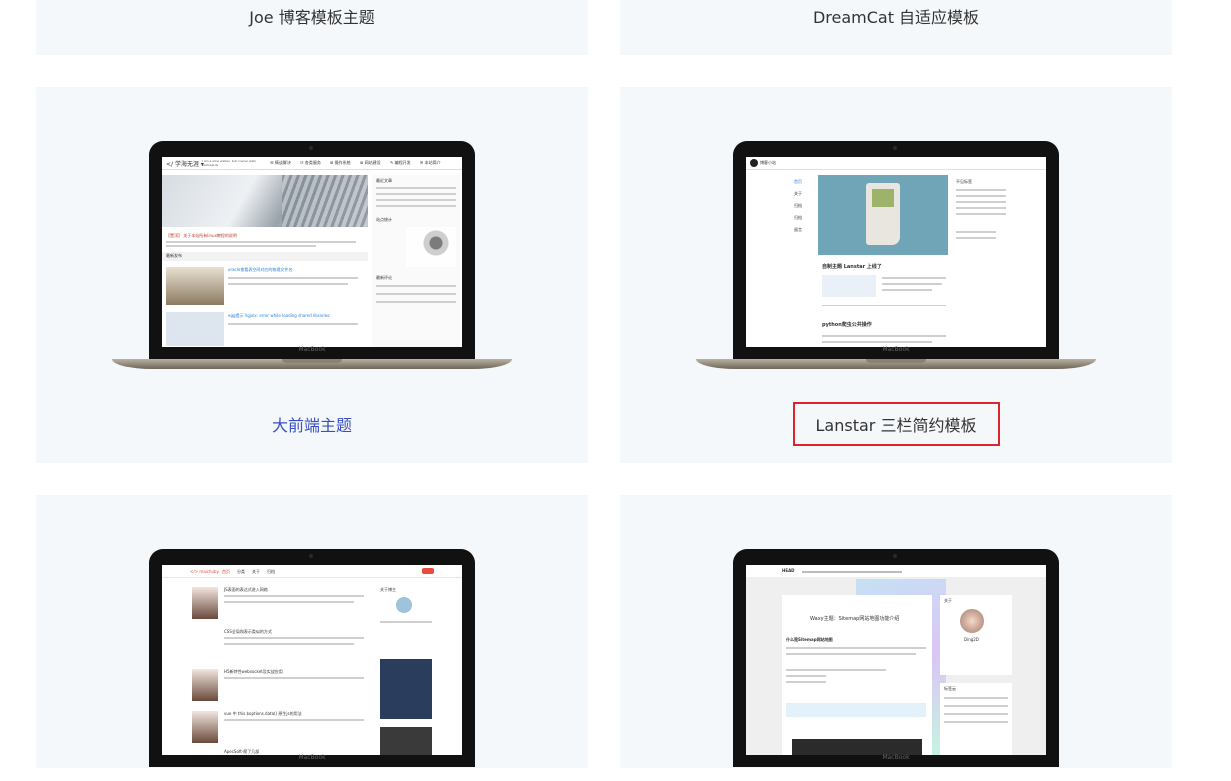  Describe the element at coordinates (896, 16) in the screenshot. I see `theme-title-dreamcat: DreamCat 自适应模板` at that location.